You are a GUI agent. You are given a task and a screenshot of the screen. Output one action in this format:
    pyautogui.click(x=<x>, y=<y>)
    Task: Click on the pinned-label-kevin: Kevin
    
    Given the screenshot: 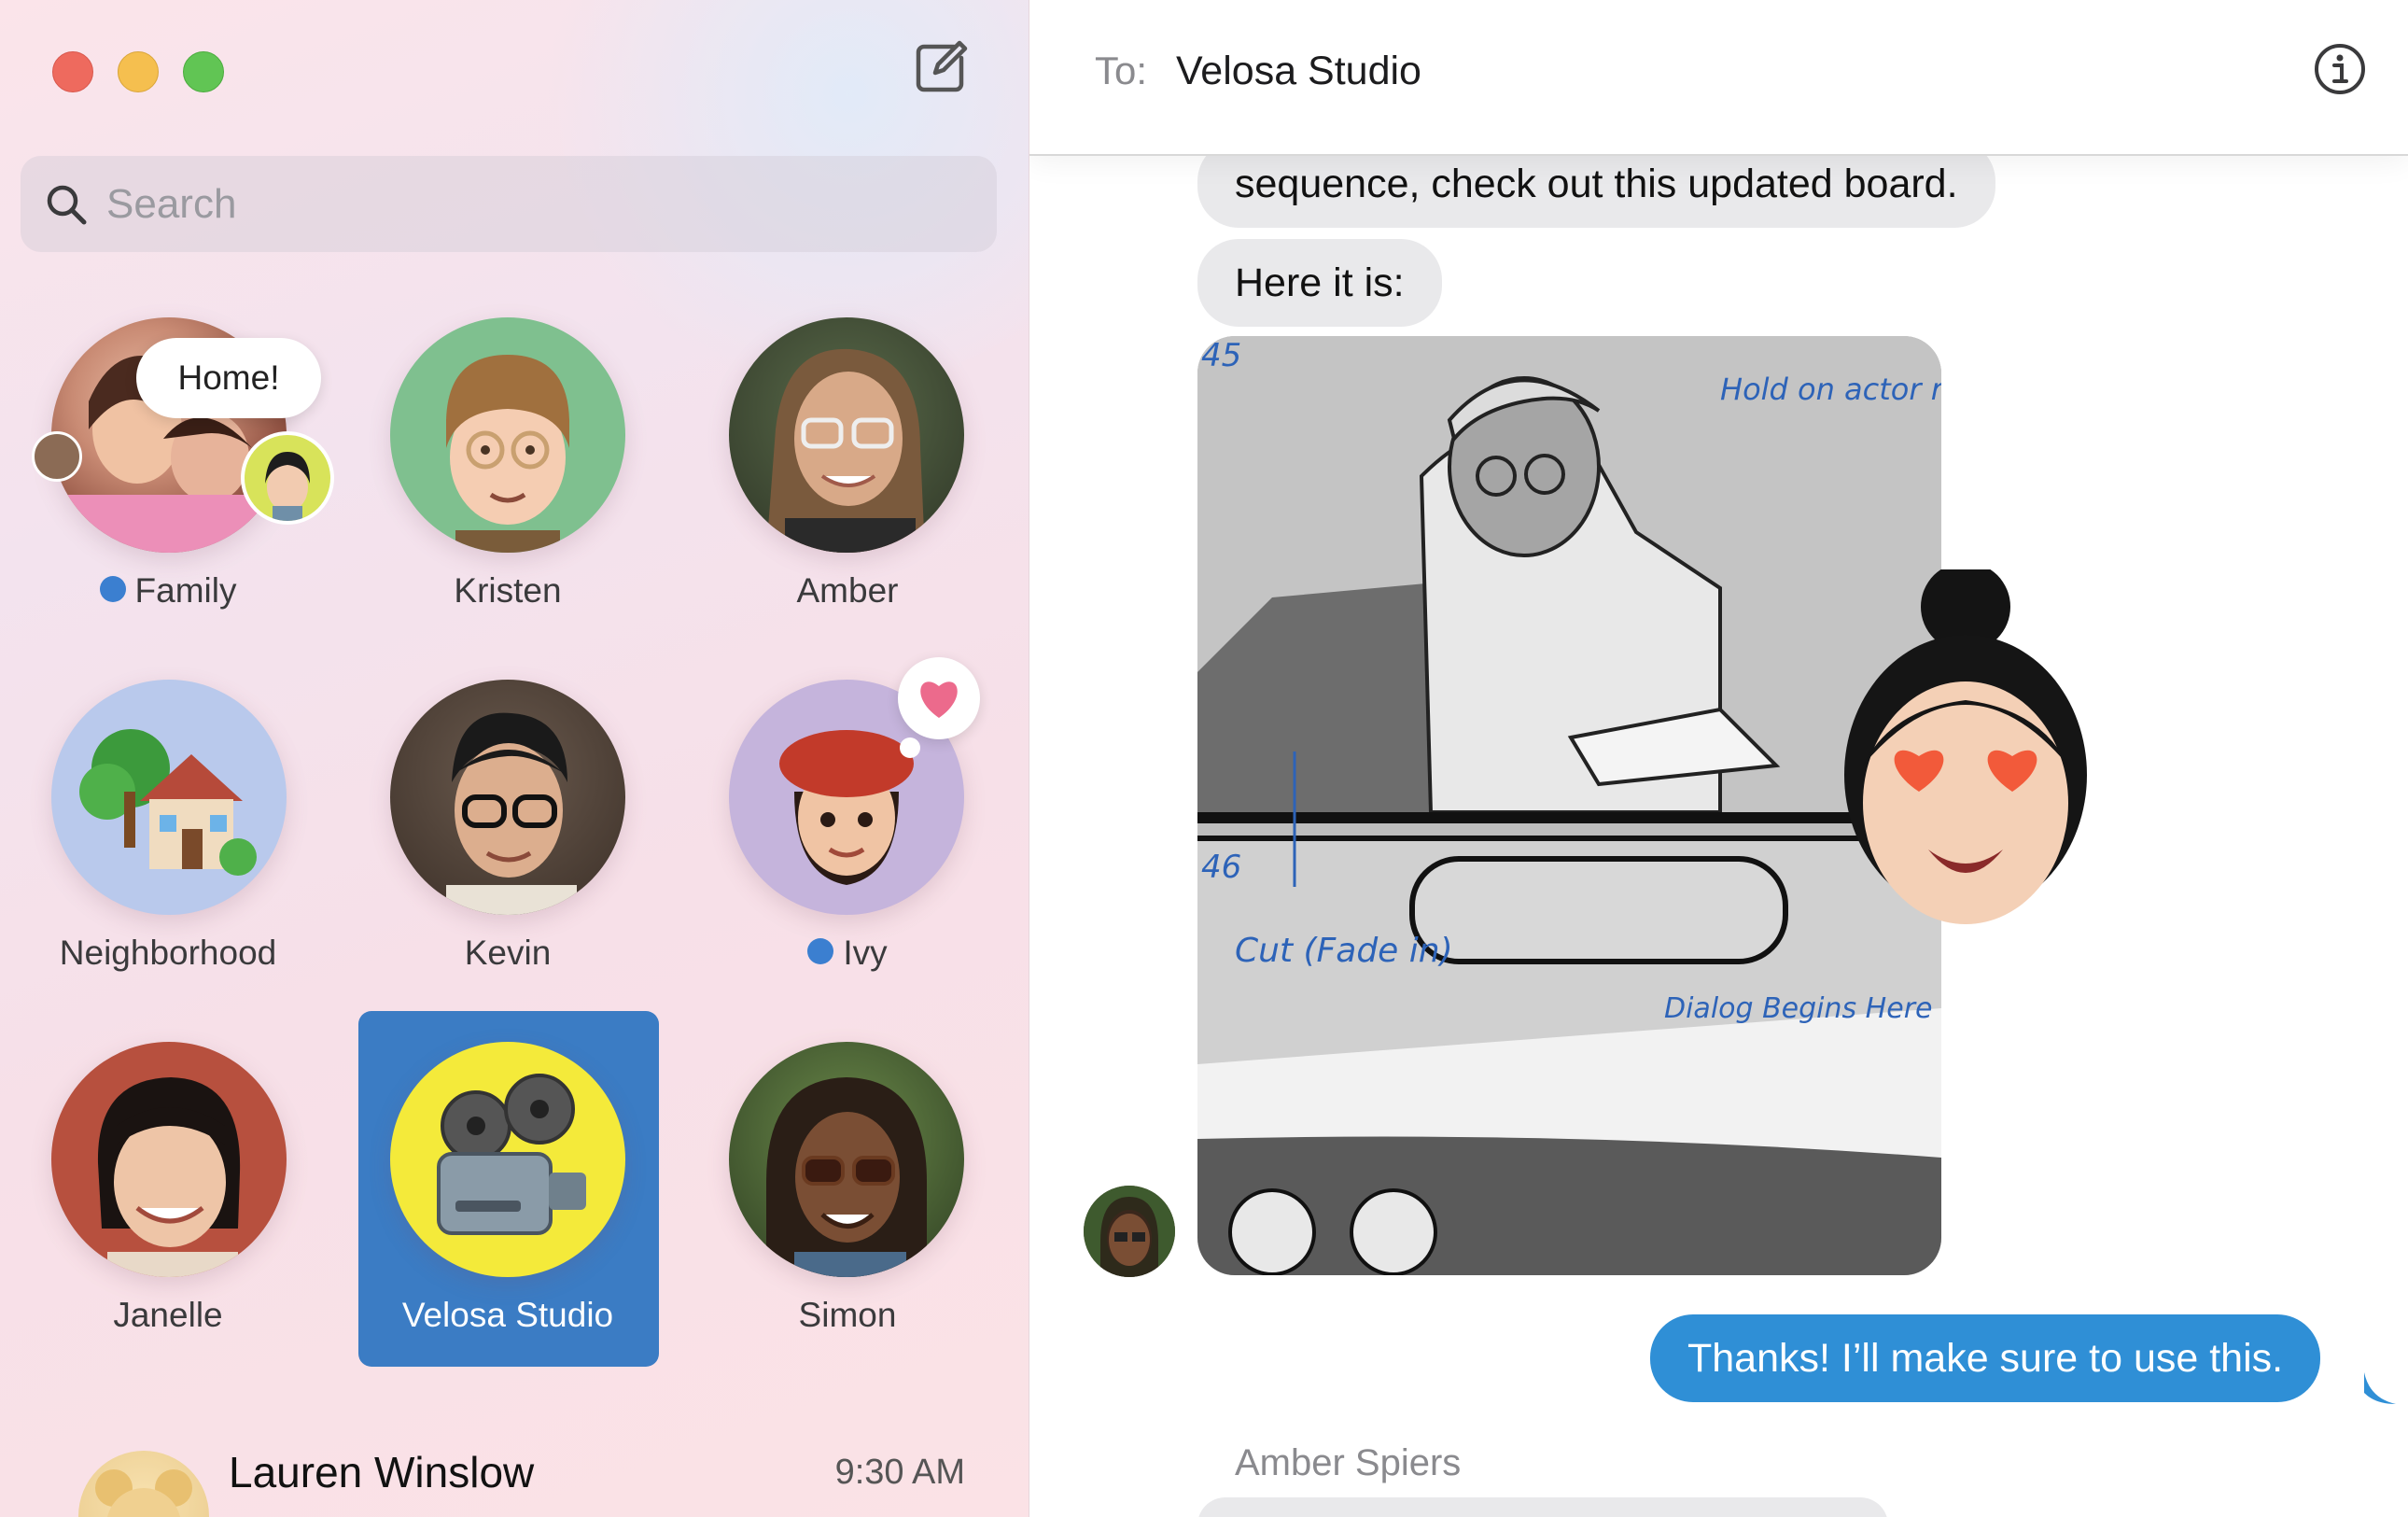 What is the action you would take?
    pyautogui.click(x=508, y=953)
    